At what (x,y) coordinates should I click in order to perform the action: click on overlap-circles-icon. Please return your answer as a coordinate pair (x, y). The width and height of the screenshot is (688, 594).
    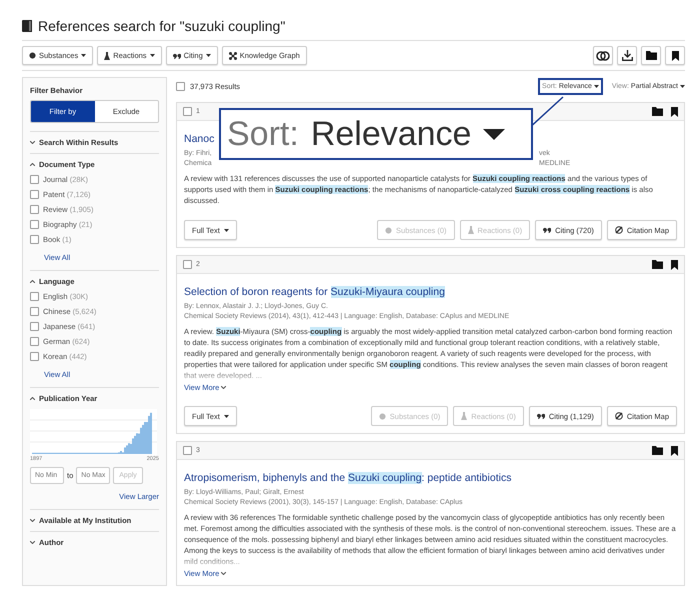
    Looking at the image, I should click on (603, 55).